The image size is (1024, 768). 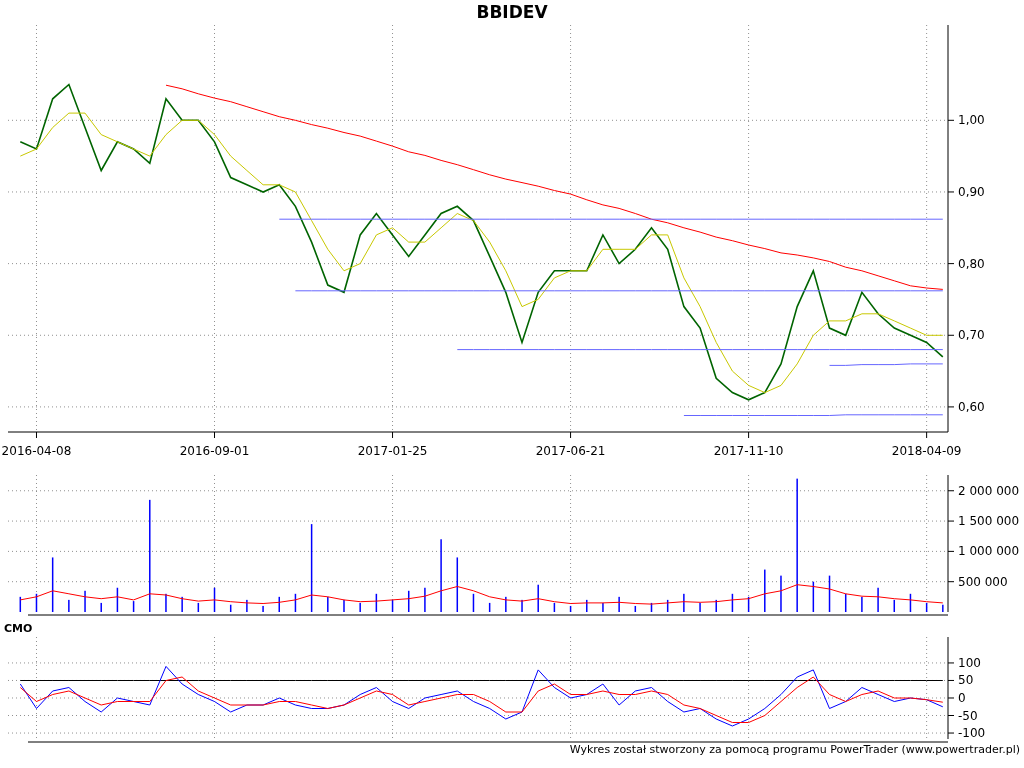 I want to click on tick-label: 0,70, so click(x=971, y=335).